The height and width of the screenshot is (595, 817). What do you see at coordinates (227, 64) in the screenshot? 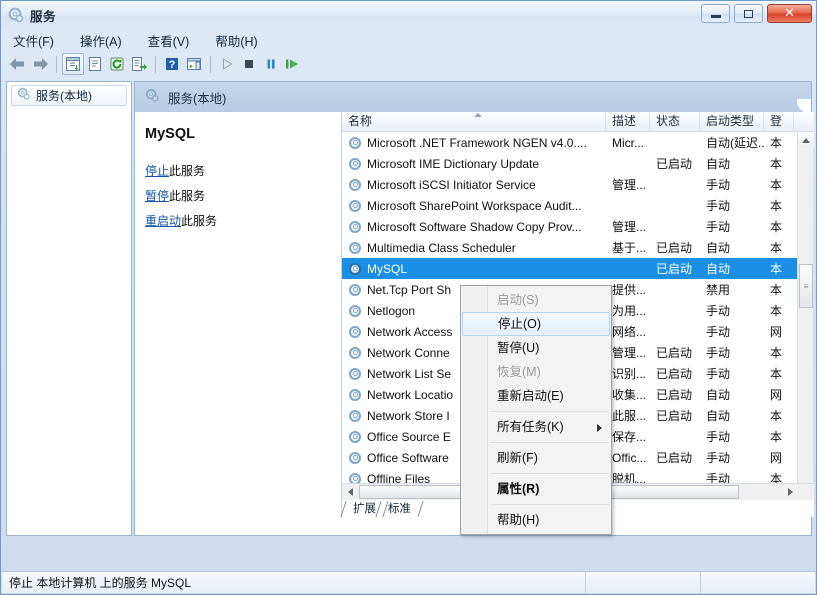
I see `start-service-button` at bounding box center [227, 64].